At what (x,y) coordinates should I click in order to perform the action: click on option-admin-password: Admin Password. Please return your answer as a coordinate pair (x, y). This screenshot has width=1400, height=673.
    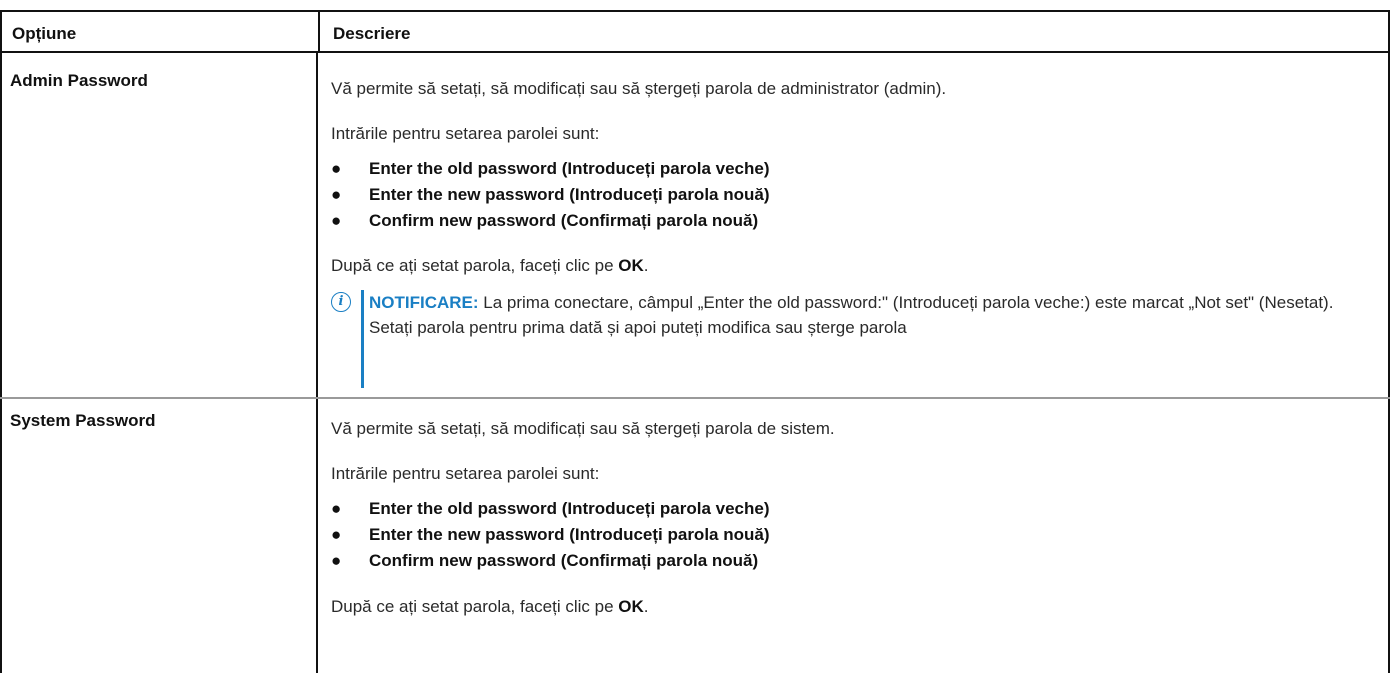
    Looking at the image, I should click on (79, 80).